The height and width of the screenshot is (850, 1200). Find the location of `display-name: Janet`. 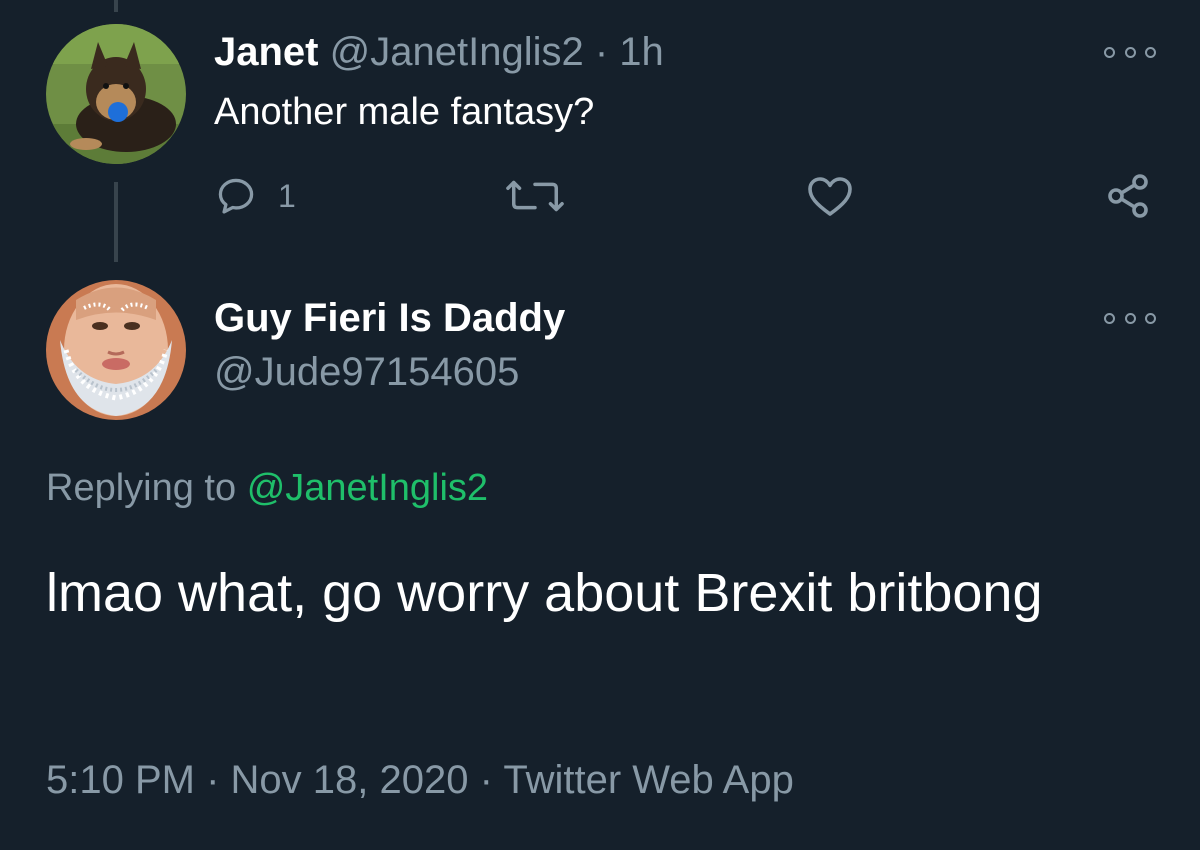

display-name: Janet is located at coordinates (266, 52).